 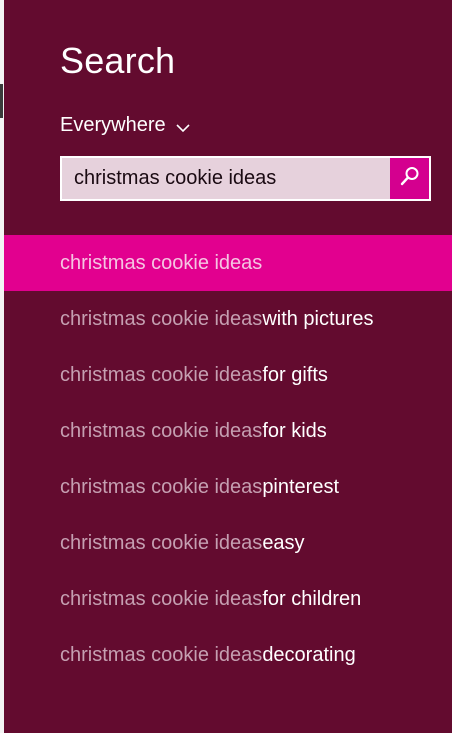 What do you see at coordinates (226, 178) in the screenshot?
I see `search-input` at bounding box center [226, 178].